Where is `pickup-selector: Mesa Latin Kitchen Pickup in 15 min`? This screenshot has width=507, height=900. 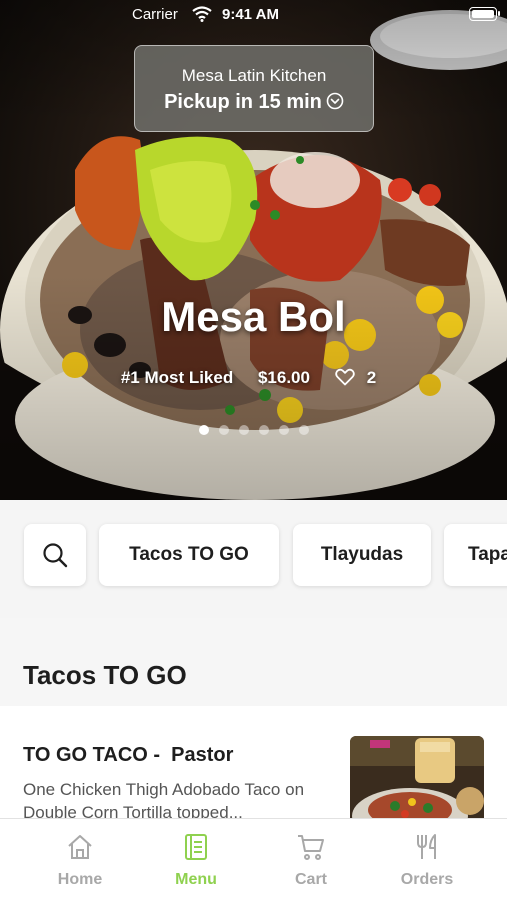 pickup-selector: Mesa Latin Kitchen Pickup in 15 min is located at coordinates (254, 88).